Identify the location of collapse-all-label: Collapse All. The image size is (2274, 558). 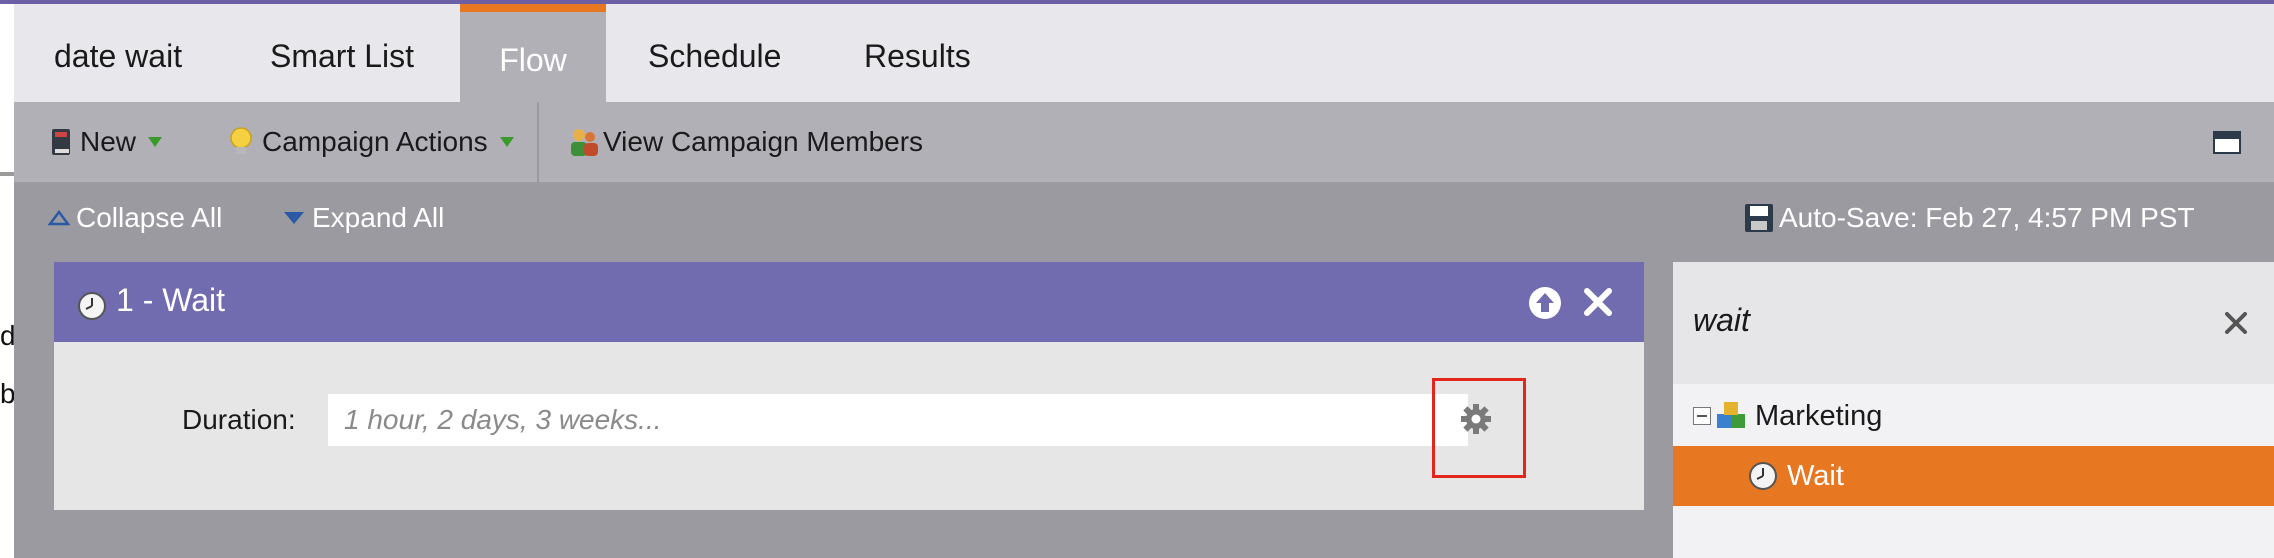
(149, 217).